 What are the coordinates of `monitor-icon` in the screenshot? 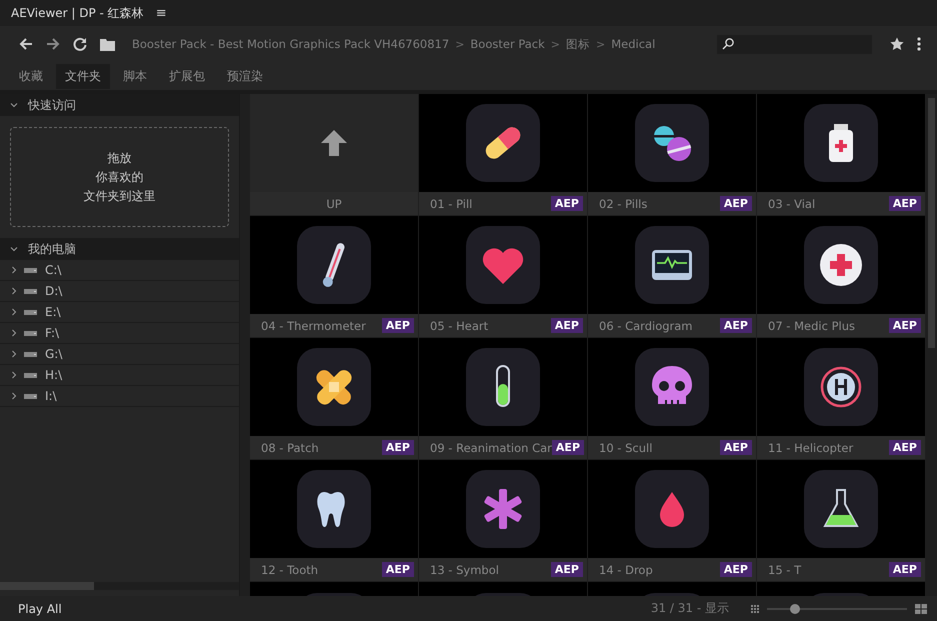 It's located at (672, 265).